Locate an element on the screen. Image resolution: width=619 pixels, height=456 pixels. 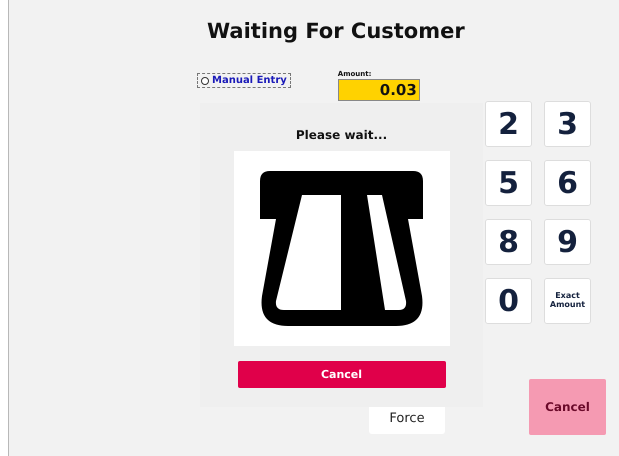
keypad-key: 8 is located at coordinates (508, 242).